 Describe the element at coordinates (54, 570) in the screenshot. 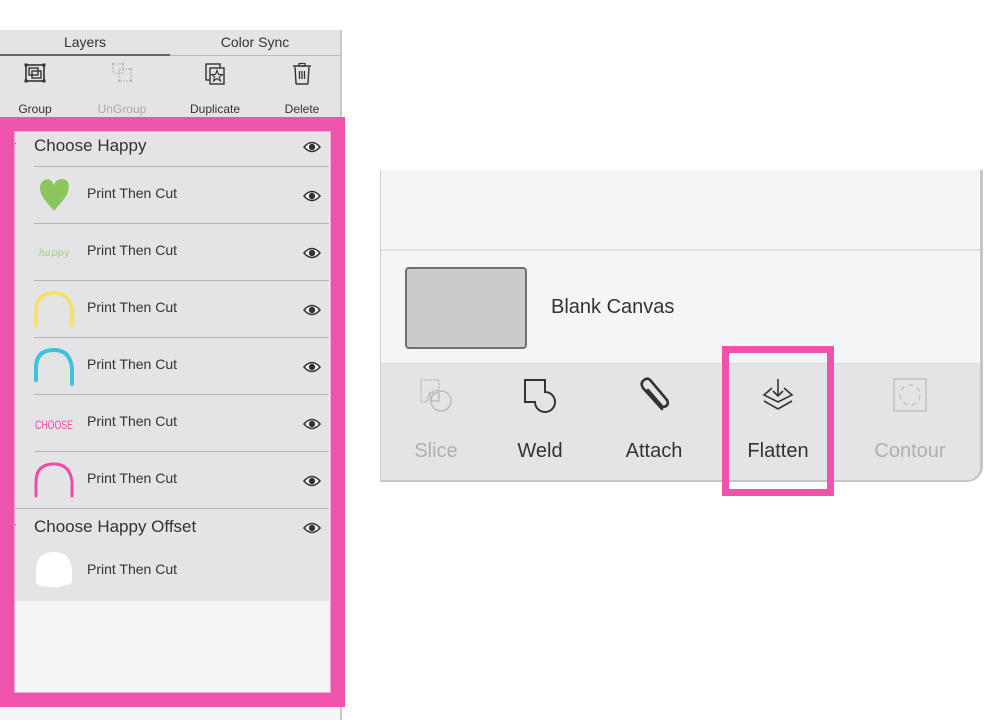

I see `offset-shape-thumbnail` at that location.